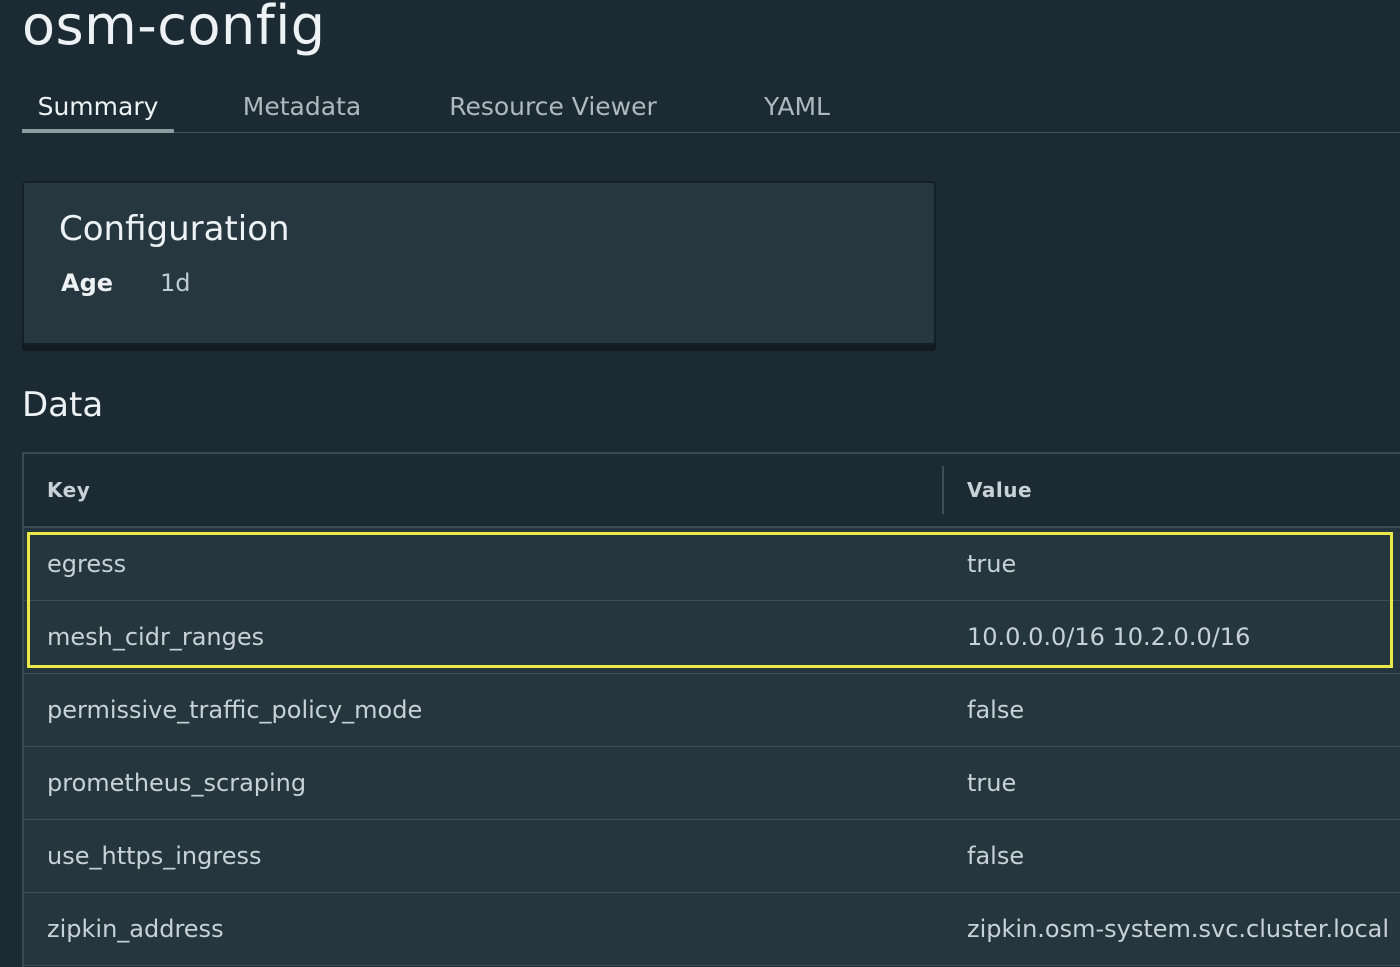 The height and width of the screenshot is (967, 1400). I want to click on configuration-card-title: Configuration, so click(174, 229).